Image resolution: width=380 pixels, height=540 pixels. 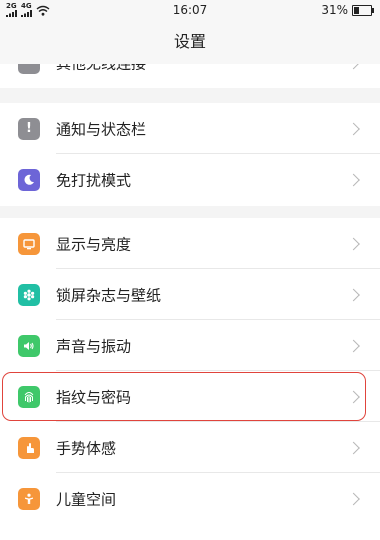 What do you see at coordinates (334, 10) in the screenshot?
I see `battery-percent: 31%` at bounding box center [334, 10].